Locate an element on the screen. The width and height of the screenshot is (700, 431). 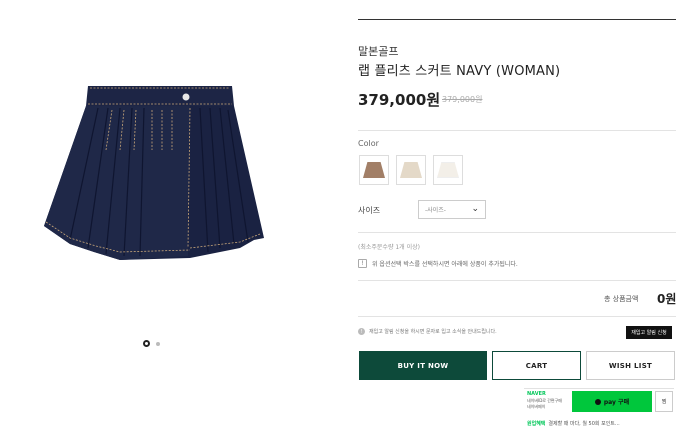
product-image is located at coordinates (154, 173).